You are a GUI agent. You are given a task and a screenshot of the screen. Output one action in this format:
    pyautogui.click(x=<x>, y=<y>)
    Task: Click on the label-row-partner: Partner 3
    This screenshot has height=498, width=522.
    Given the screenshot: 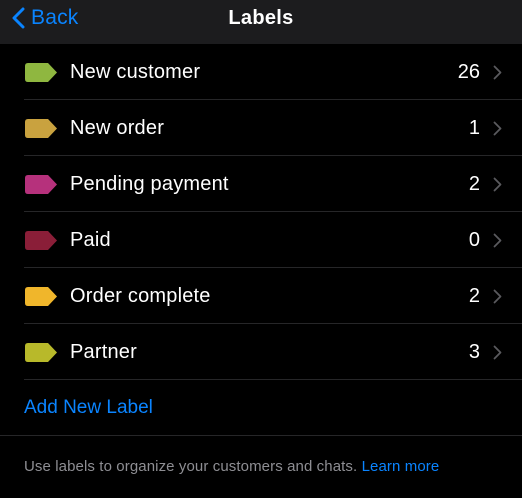 What is the action you would take?
    pyautogui.click(x=261, y=352)
    